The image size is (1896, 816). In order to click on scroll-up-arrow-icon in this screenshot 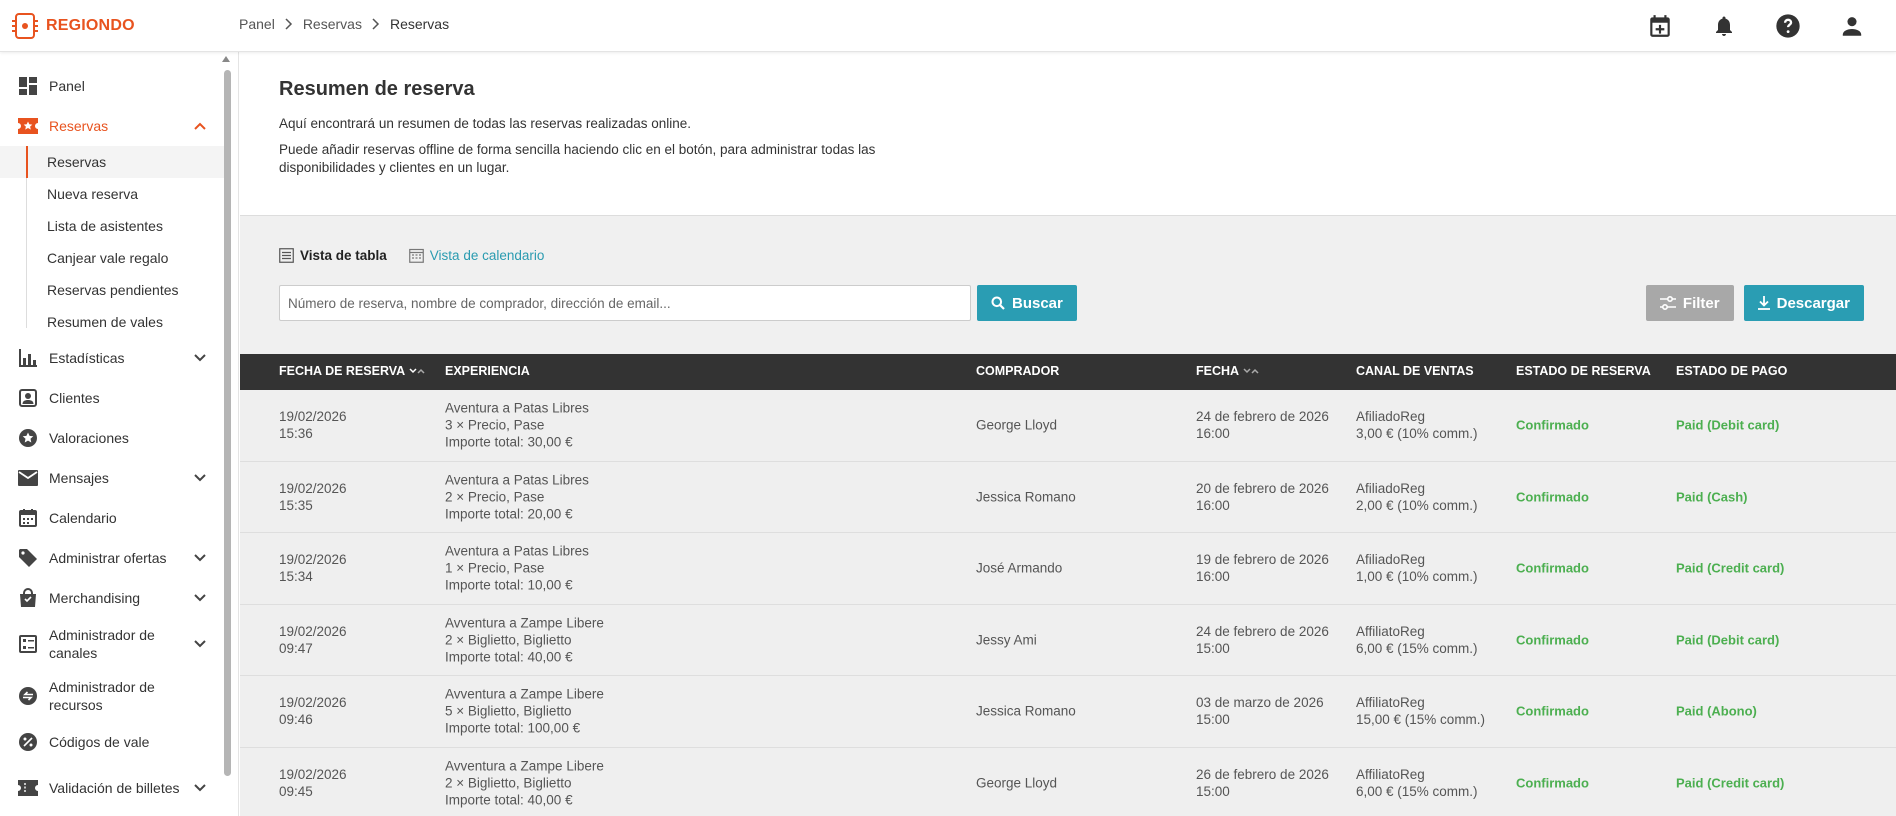, I will do `click(226, 59)`.